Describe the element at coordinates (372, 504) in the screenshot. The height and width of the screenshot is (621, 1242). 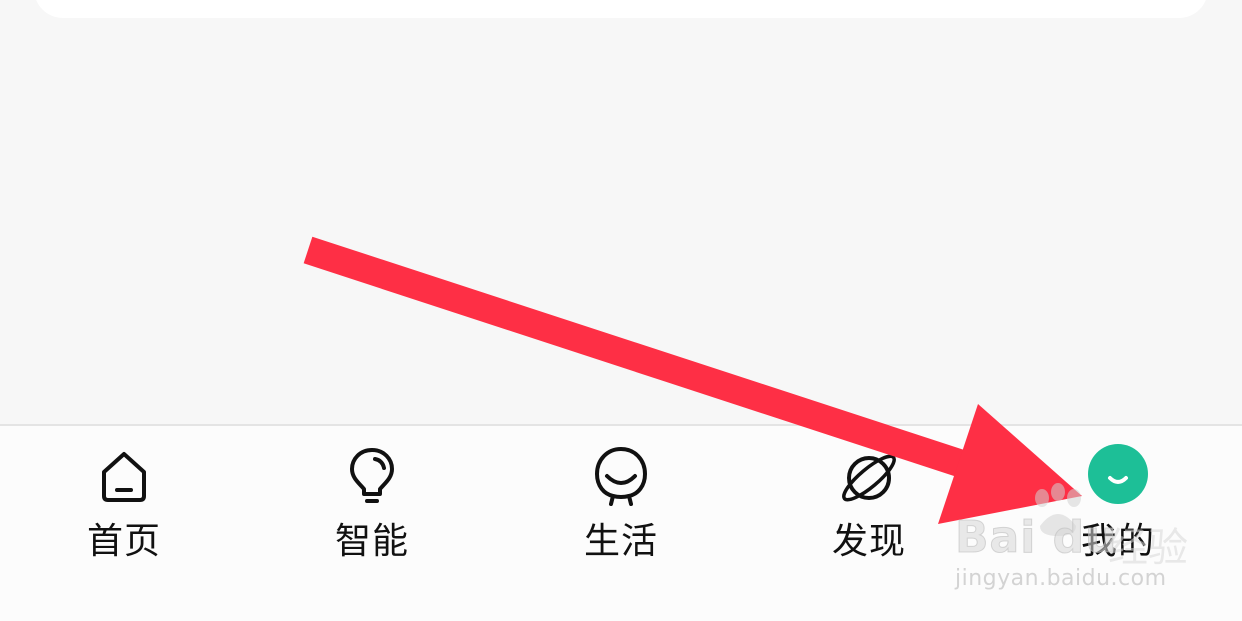
I see `tab-smart: 智能` at that location.